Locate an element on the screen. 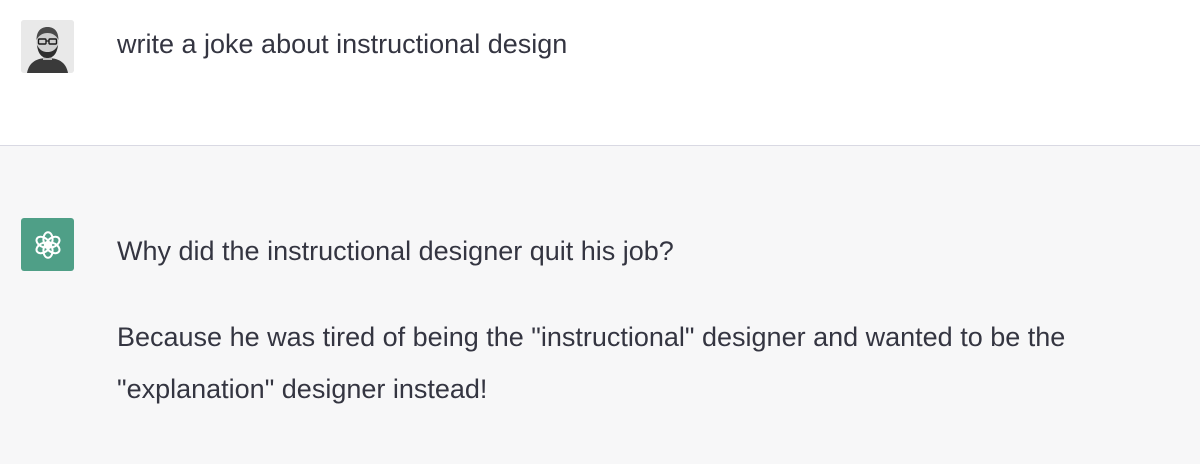  user-avatar is located at coordinates (47, 46).